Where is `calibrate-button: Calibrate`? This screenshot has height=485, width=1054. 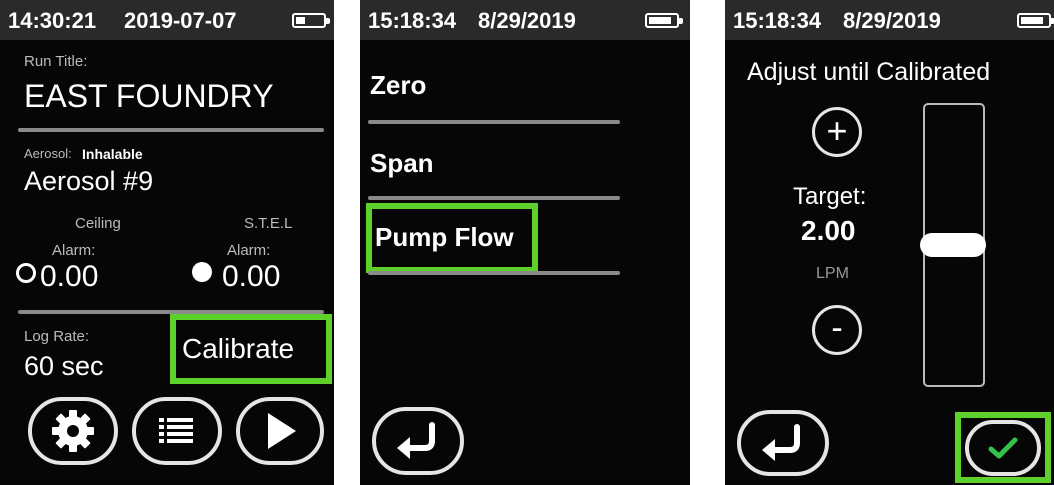 calibrate-button: Calibrate is located at coordinates (238, 349).